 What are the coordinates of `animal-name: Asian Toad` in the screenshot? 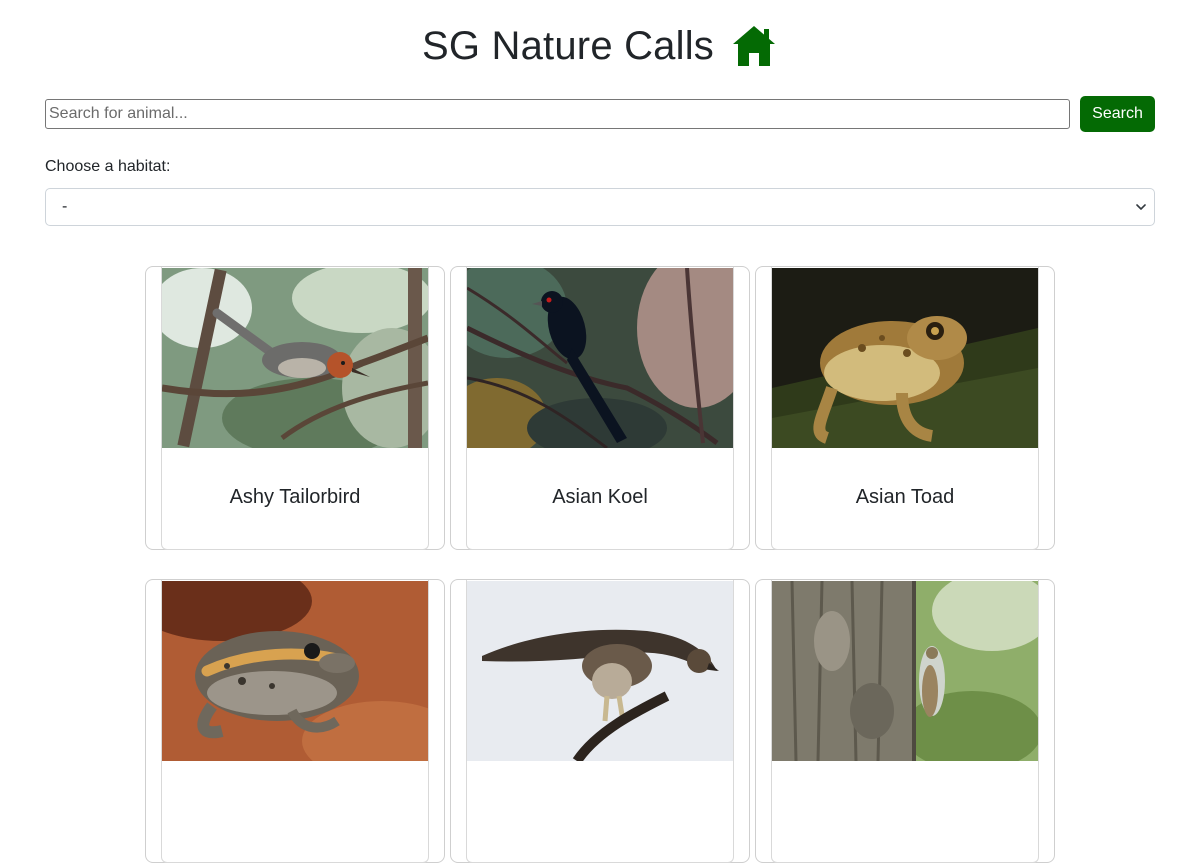 It's located at (905, 497).